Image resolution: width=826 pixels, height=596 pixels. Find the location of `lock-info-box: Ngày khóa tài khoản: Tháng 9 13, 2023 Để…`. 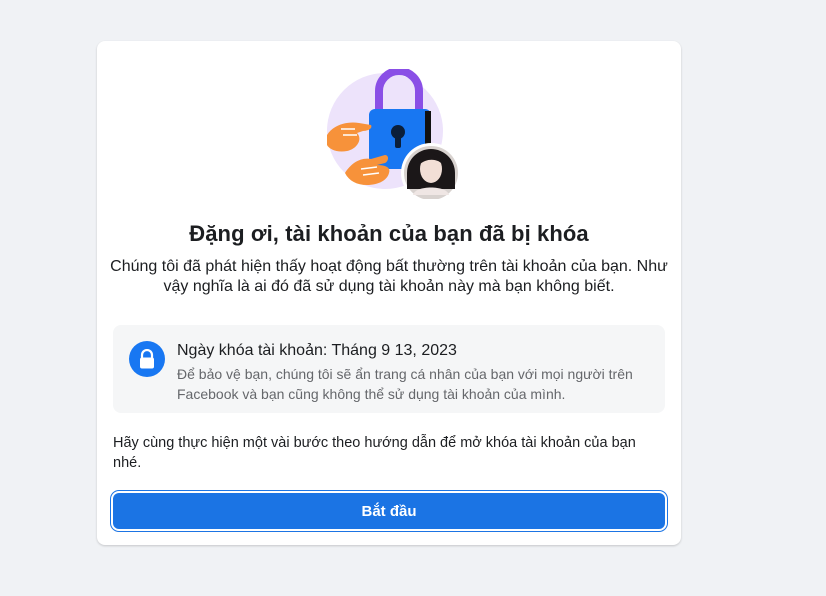

lock-info-box: Ngày khóa tài khoản: Tháng 9 13, 2023 Để… is located at coordinates (389, 369).